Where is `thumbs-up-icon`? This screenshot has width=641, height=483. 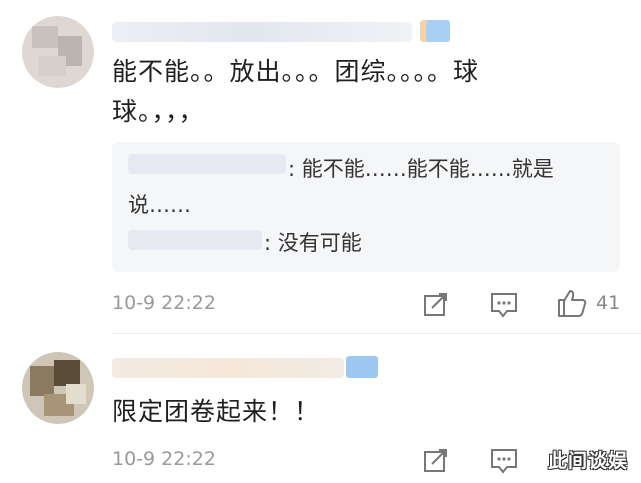 thumbs-up-icon is located at coordinates (572, 303).